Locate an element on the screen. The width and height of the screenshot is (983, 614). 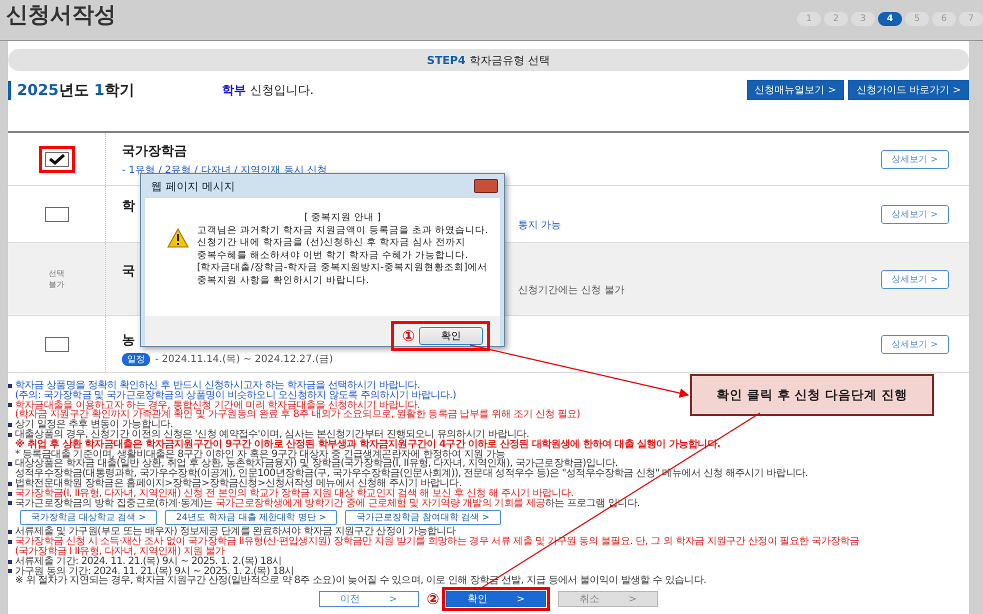
step-bar: STEP4 학자금유형 선택 is located at coordinates (488, 60).